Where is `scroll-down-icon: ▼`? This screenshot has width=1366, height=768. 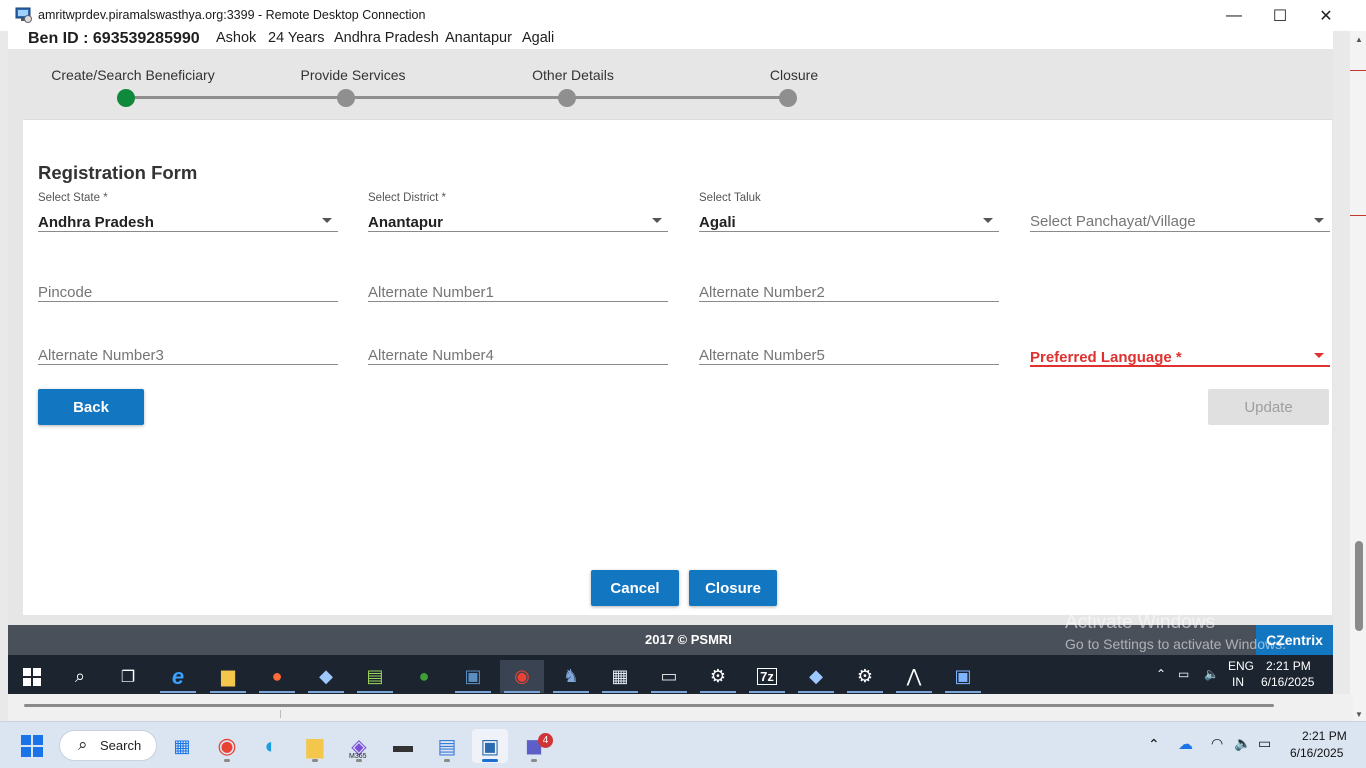 scroll-down-icon: ▼ is located at coordinates (1359, 714).